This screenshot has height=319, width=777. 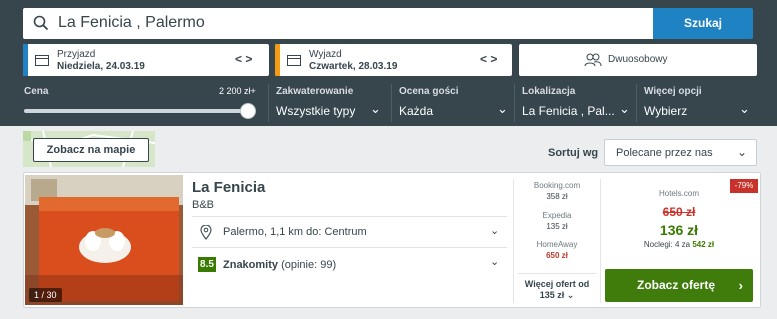 What do you see at coordinates (76, 54) in the screenshot?
I see `checkin-label: Przyjazd` at bounding box center [76, 54].